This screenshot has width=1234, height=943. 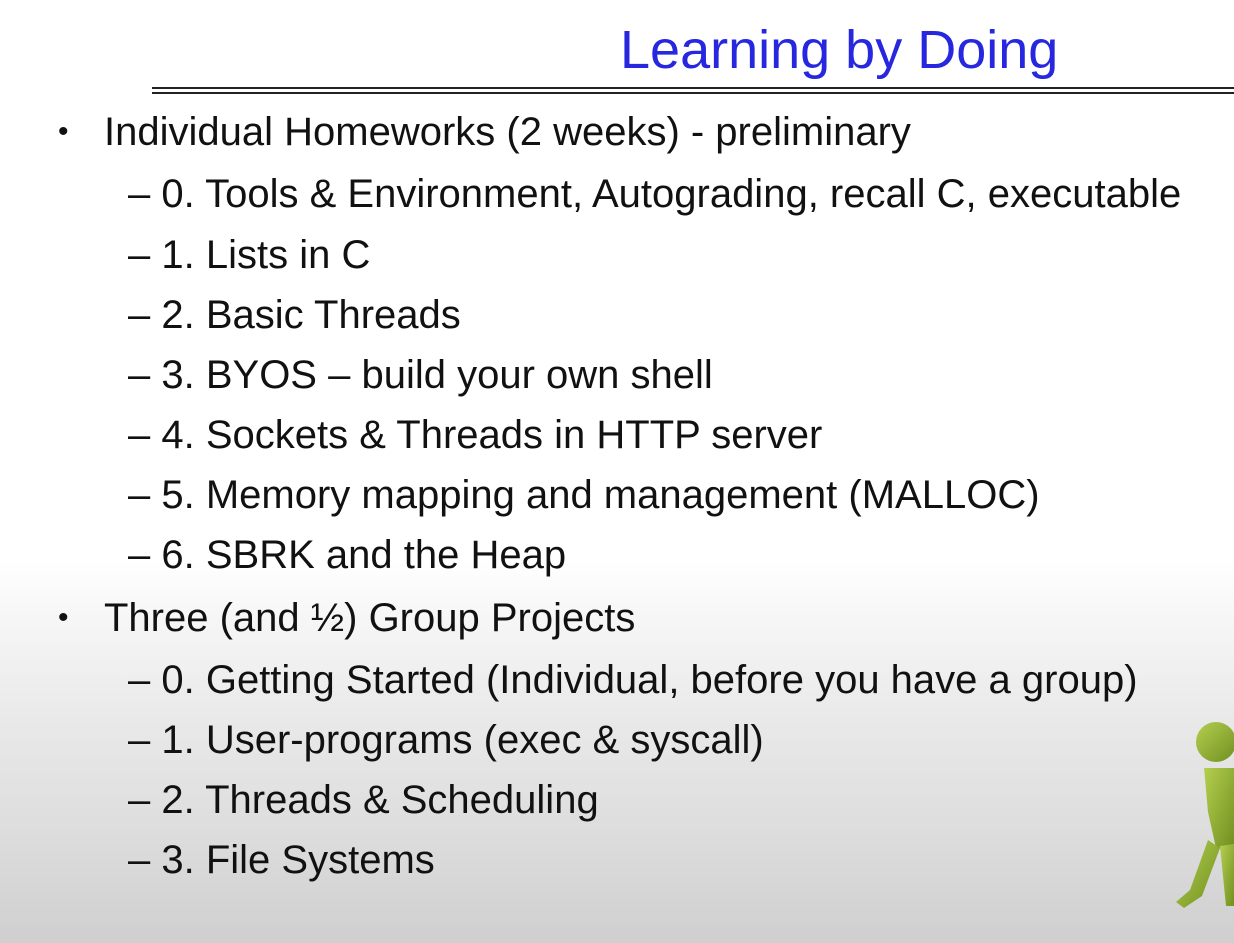 I want to click on list-item: – 2. Threads & Scheduling, so click(x=363, y=800).